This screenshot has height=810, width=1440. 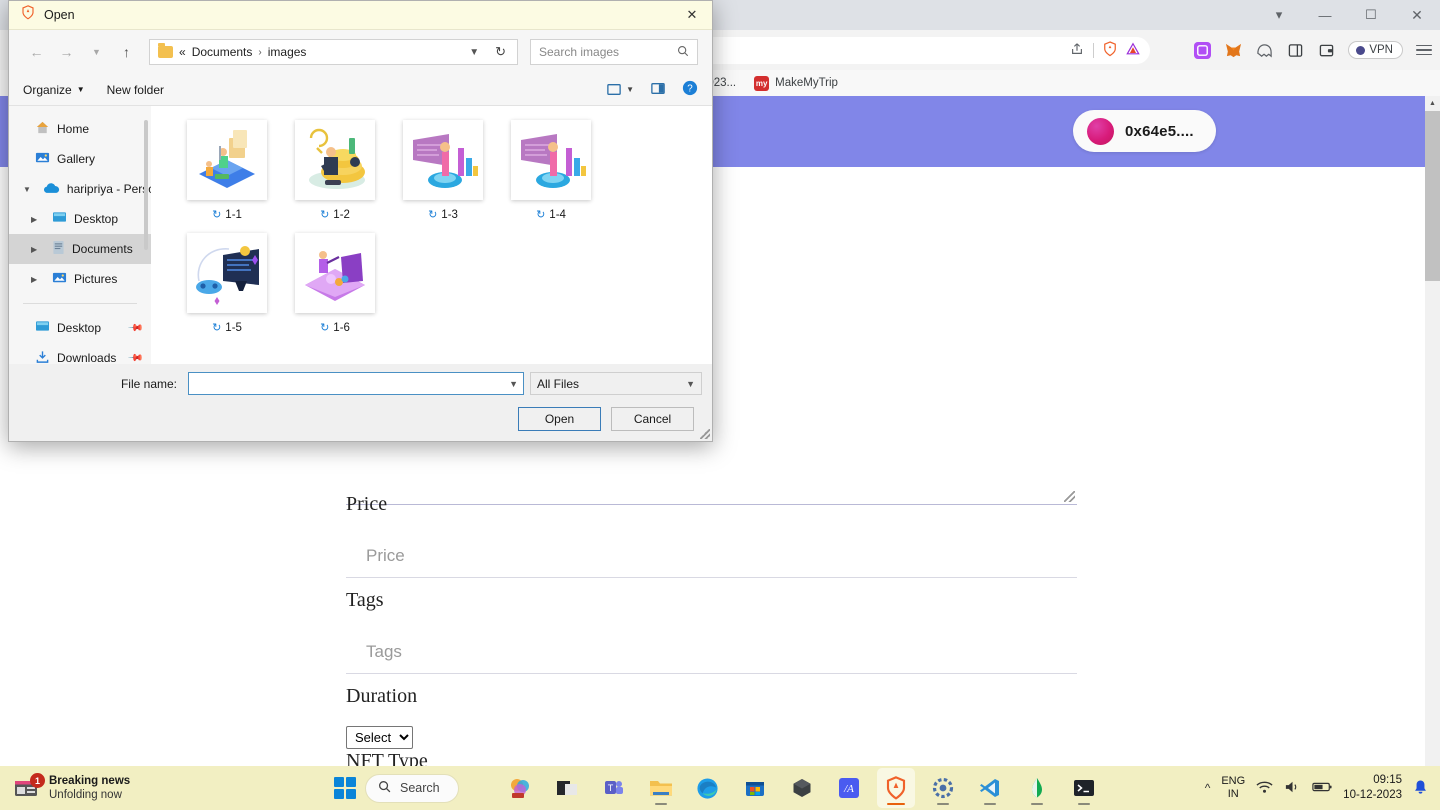 What do you see at coordinates (146, 185) in the screenshot?
I see `sidebar-scrollbar` at bounding box center [146, 185].